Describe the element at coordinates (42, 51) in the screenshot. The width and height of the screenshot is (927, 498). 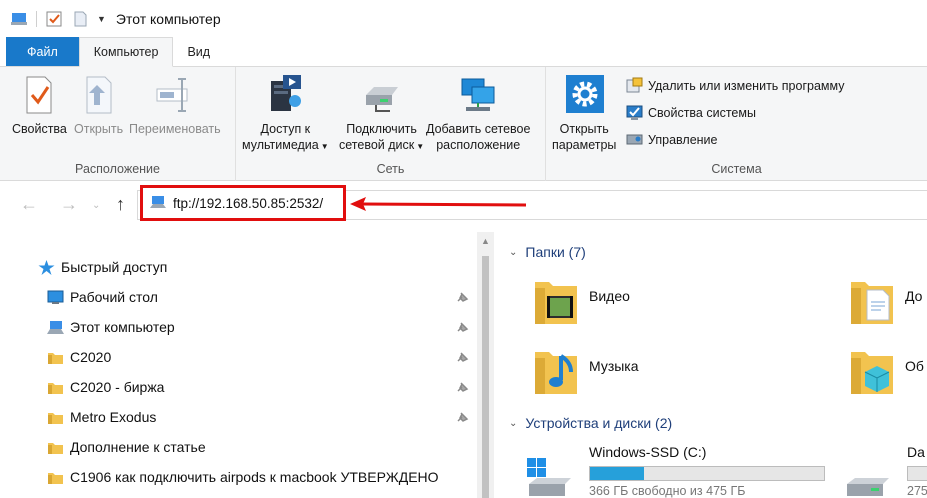
I see `tab-file: Файл` at that location.